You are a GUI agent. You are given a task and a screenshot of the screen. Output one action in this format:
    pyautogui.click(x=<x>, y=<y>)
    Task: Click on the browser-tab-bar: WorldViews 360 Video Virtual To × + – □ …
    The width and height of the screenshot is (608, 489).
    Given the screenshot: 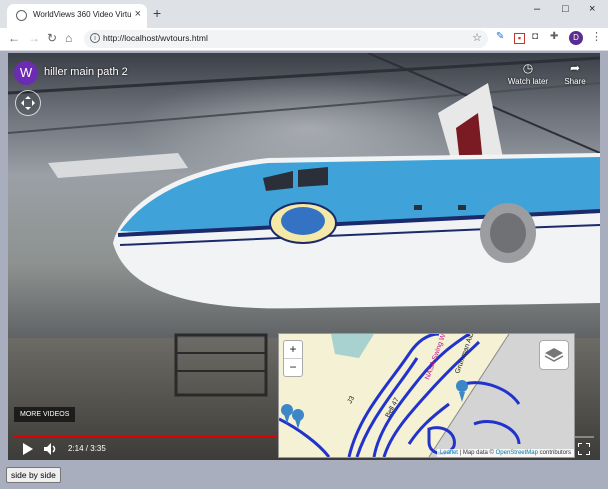 What is the action you would take?
    pyautogui.click(x=304, y=14)
    